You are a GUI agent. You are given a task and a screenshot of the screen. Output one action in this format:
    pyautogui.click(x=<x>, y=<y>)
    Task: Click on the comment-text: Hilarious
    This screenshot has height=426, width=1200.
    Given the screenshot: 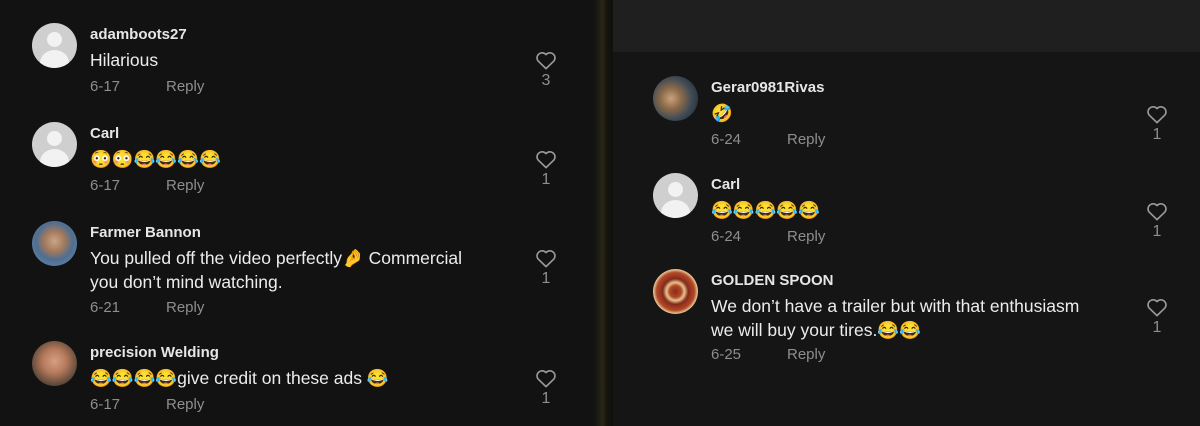 What is the action you would take?
    pyautogui.click(x=124, y=60)
    